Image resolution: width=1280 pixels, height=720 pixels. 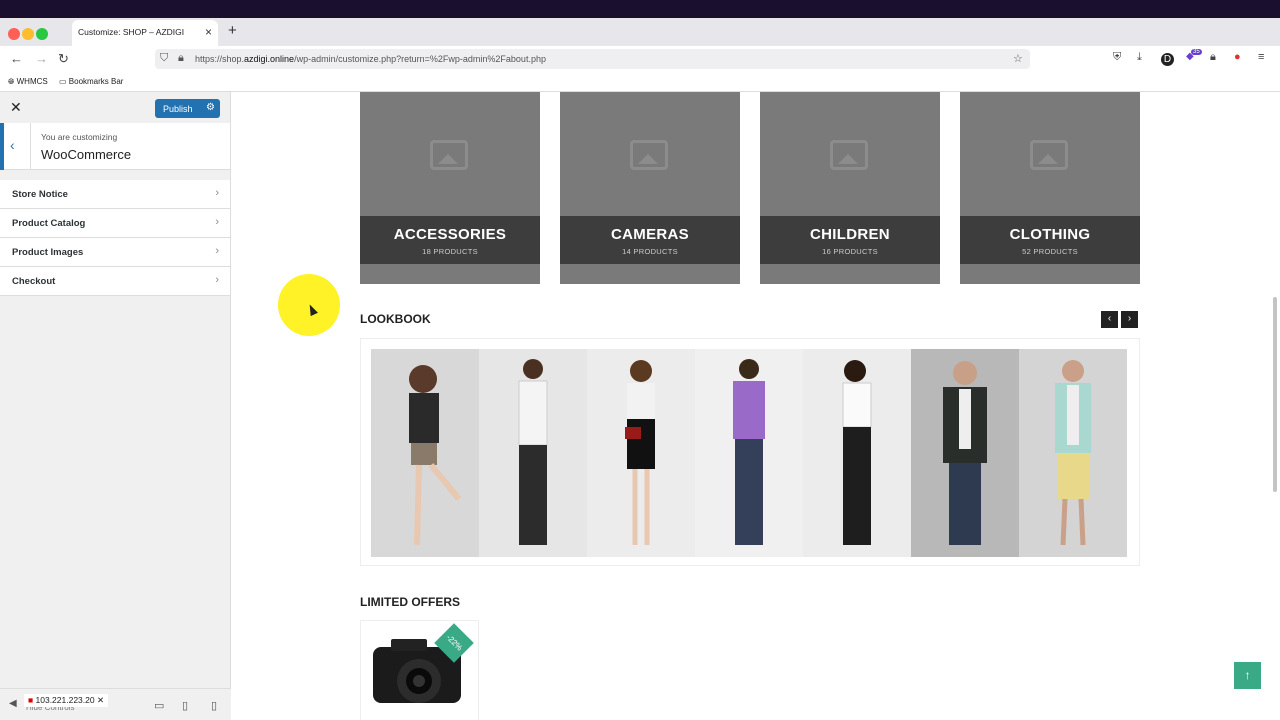 I want to click on category-band: CAMERAS 14 PRODUCTS, so click(x=650, y=240).